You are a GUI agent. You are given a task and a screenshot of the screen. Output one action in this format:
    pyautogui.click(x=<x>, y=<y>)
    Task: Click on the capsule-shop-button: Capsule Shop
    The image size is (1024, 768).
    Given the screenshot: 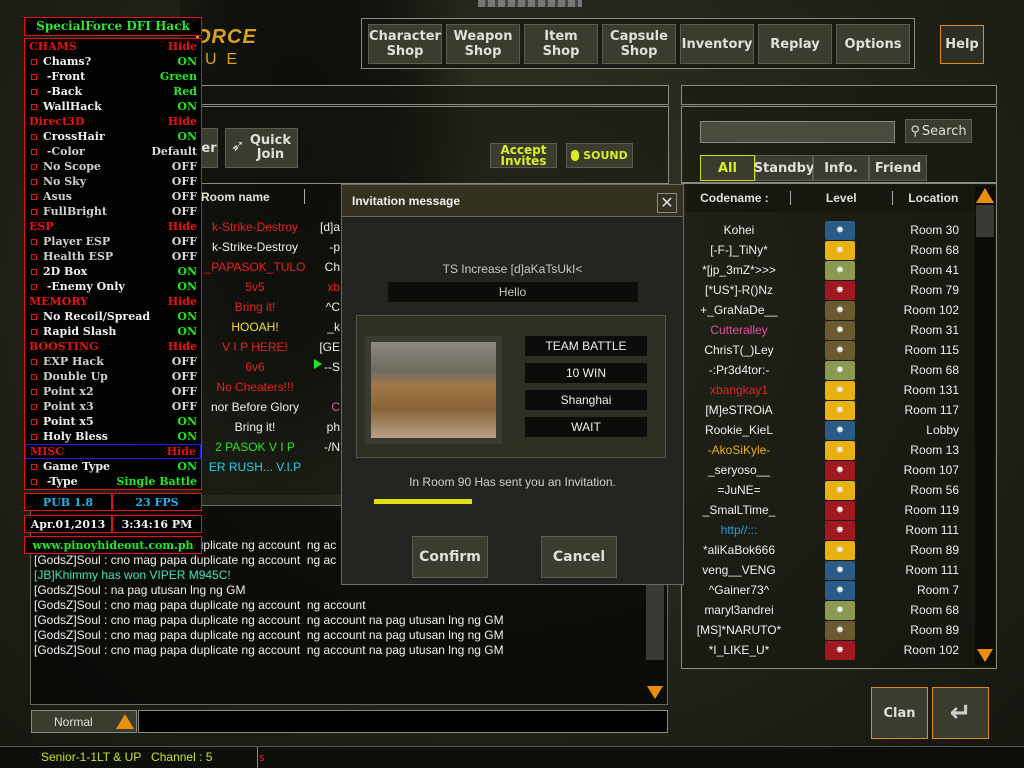 What is the action you would take?
    pyautogui.click(x=639, y=44)
    